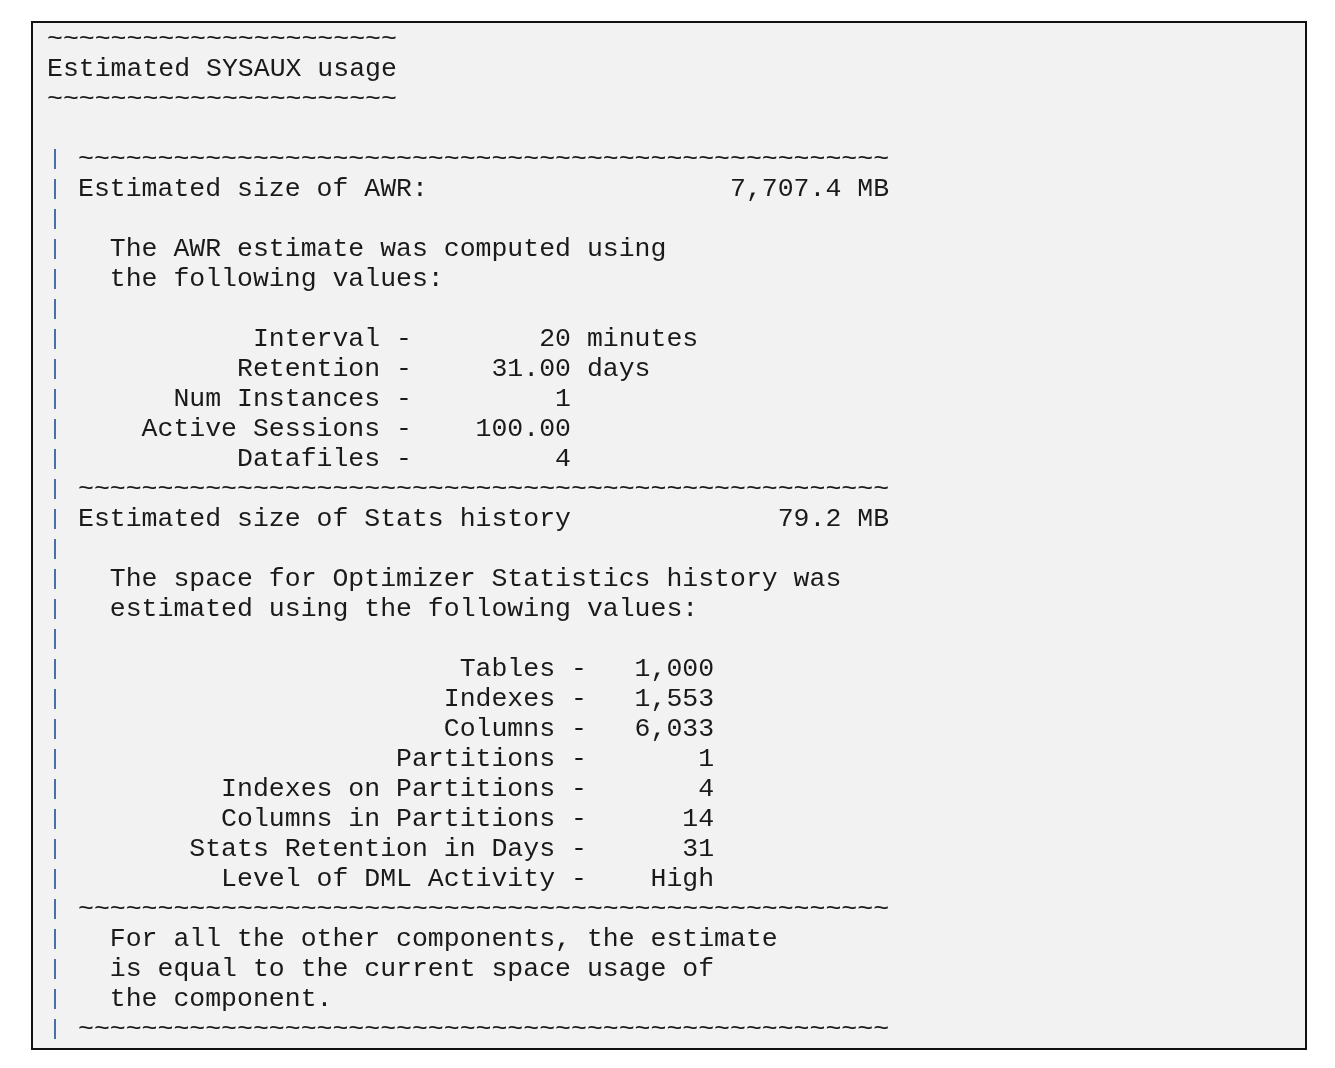 The image size is (1335, 1068). What do you see at coordinates (443, 939) in the screenshot?
I see `report-line: For all the other components, the estimate` at bounding box center [443, 939].